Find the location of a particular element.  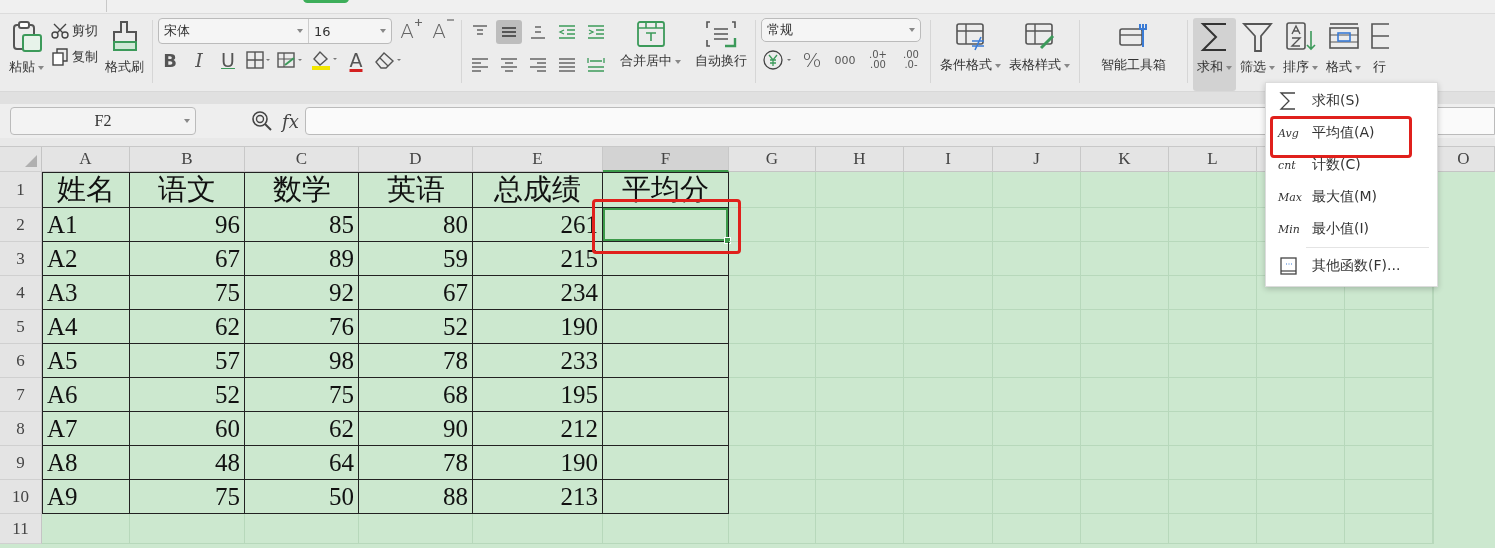

left-align-icon is located at coordinates (480, 64).